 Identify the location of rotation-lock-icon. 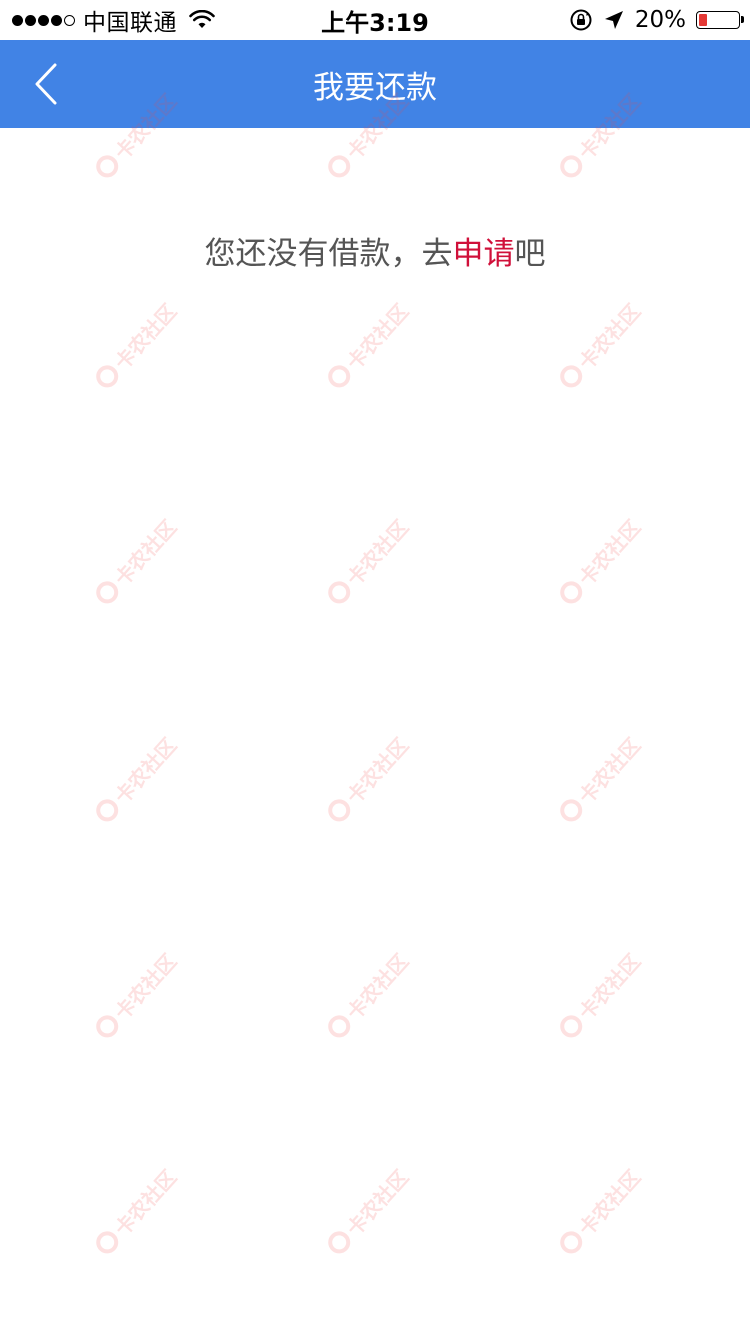
(581, 20).